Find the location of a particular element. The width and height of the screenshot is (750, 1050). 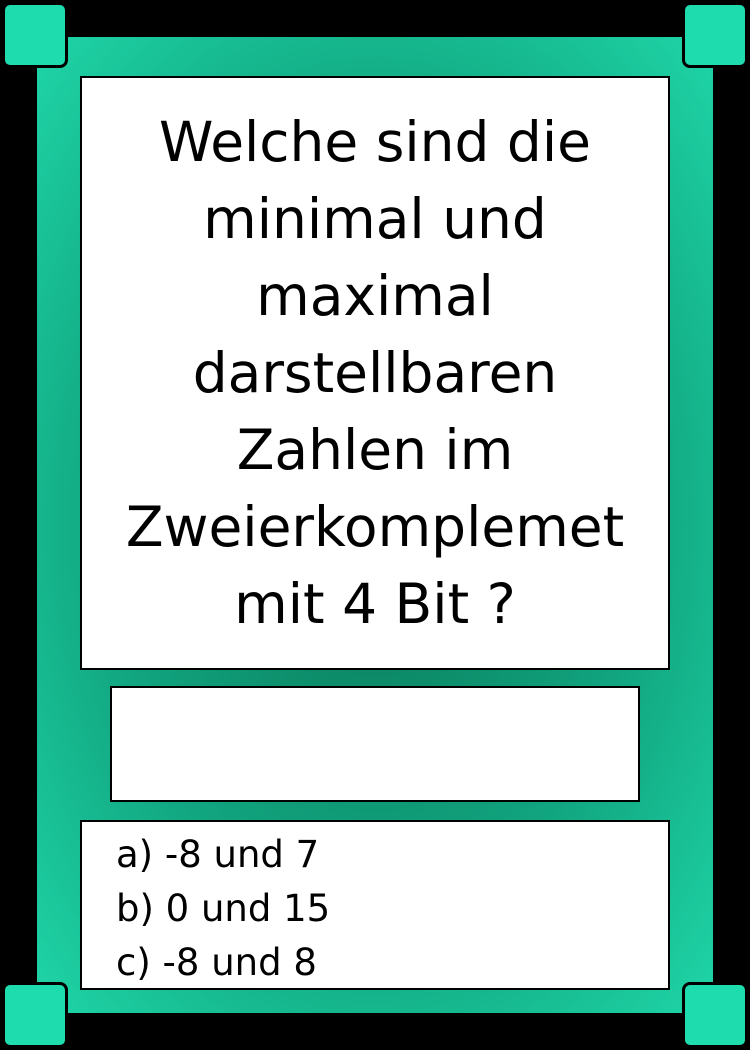

frame-corner-top-right is located at coordinates (715, 35).